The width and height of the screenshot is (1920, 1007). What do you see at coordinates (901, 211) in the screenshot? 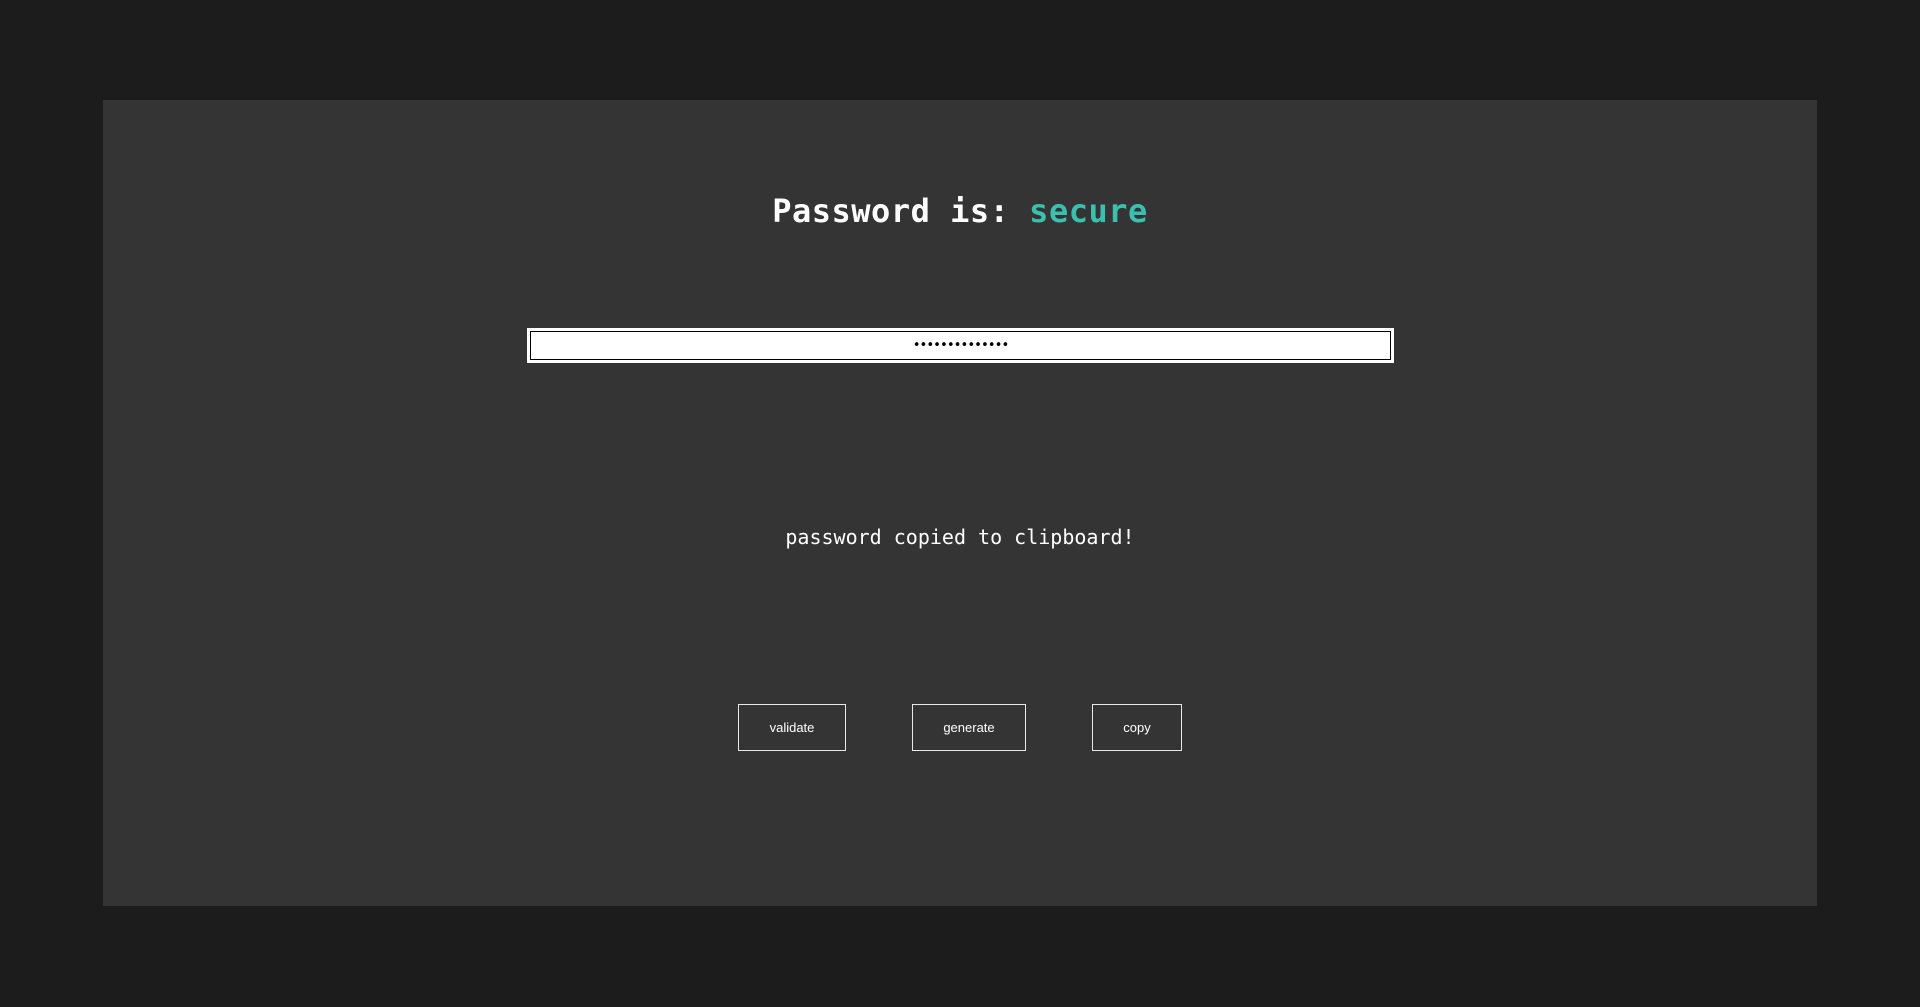
I see `title-prefix: Password is:` at bounding box center [901, 211].